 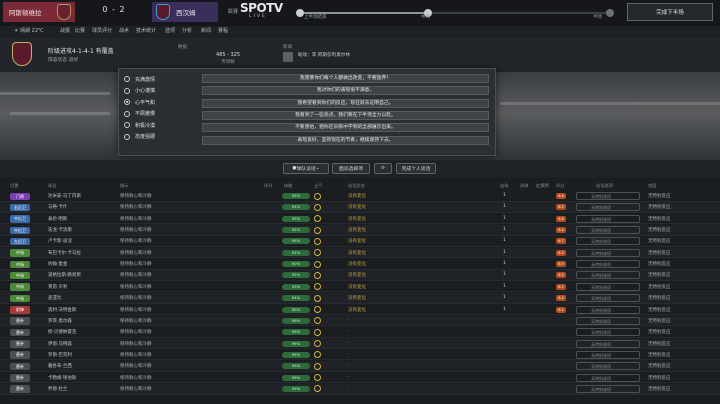 What do you see at coordinates (360, 366) in the screenshot?
I see `table-row: 替补 雅各布·兰西 保持耐心和冷静 99% - 无特别选项 无特别反应` at bounding box center [360, 366].